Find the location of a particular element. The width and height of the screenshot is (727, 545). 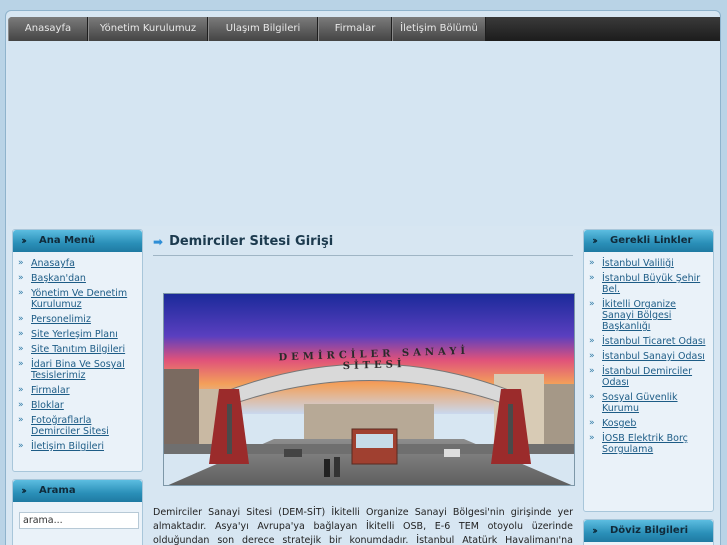

main-menu-item: » Site Yerleşim Planı is located at coordinates (77, 334).